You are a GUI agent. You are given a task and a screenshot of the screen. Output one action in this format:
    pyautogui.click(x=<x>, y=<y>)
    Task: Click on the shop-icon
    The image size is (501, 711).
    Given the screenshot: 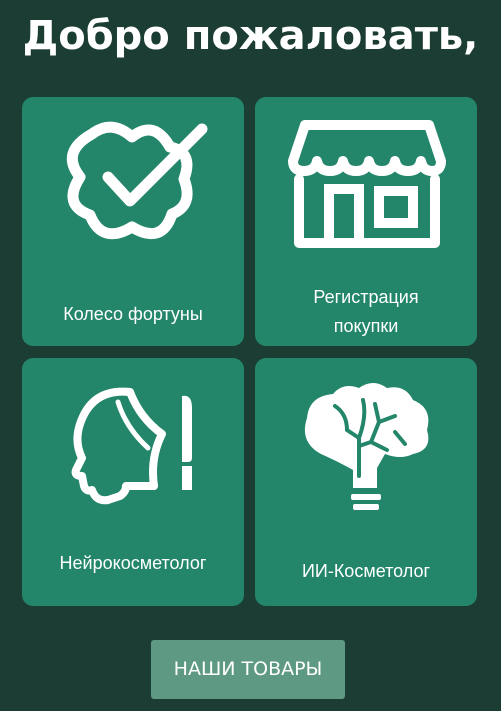 What is the action you would take?
    pyautogui.click(x=367, y=184)
    